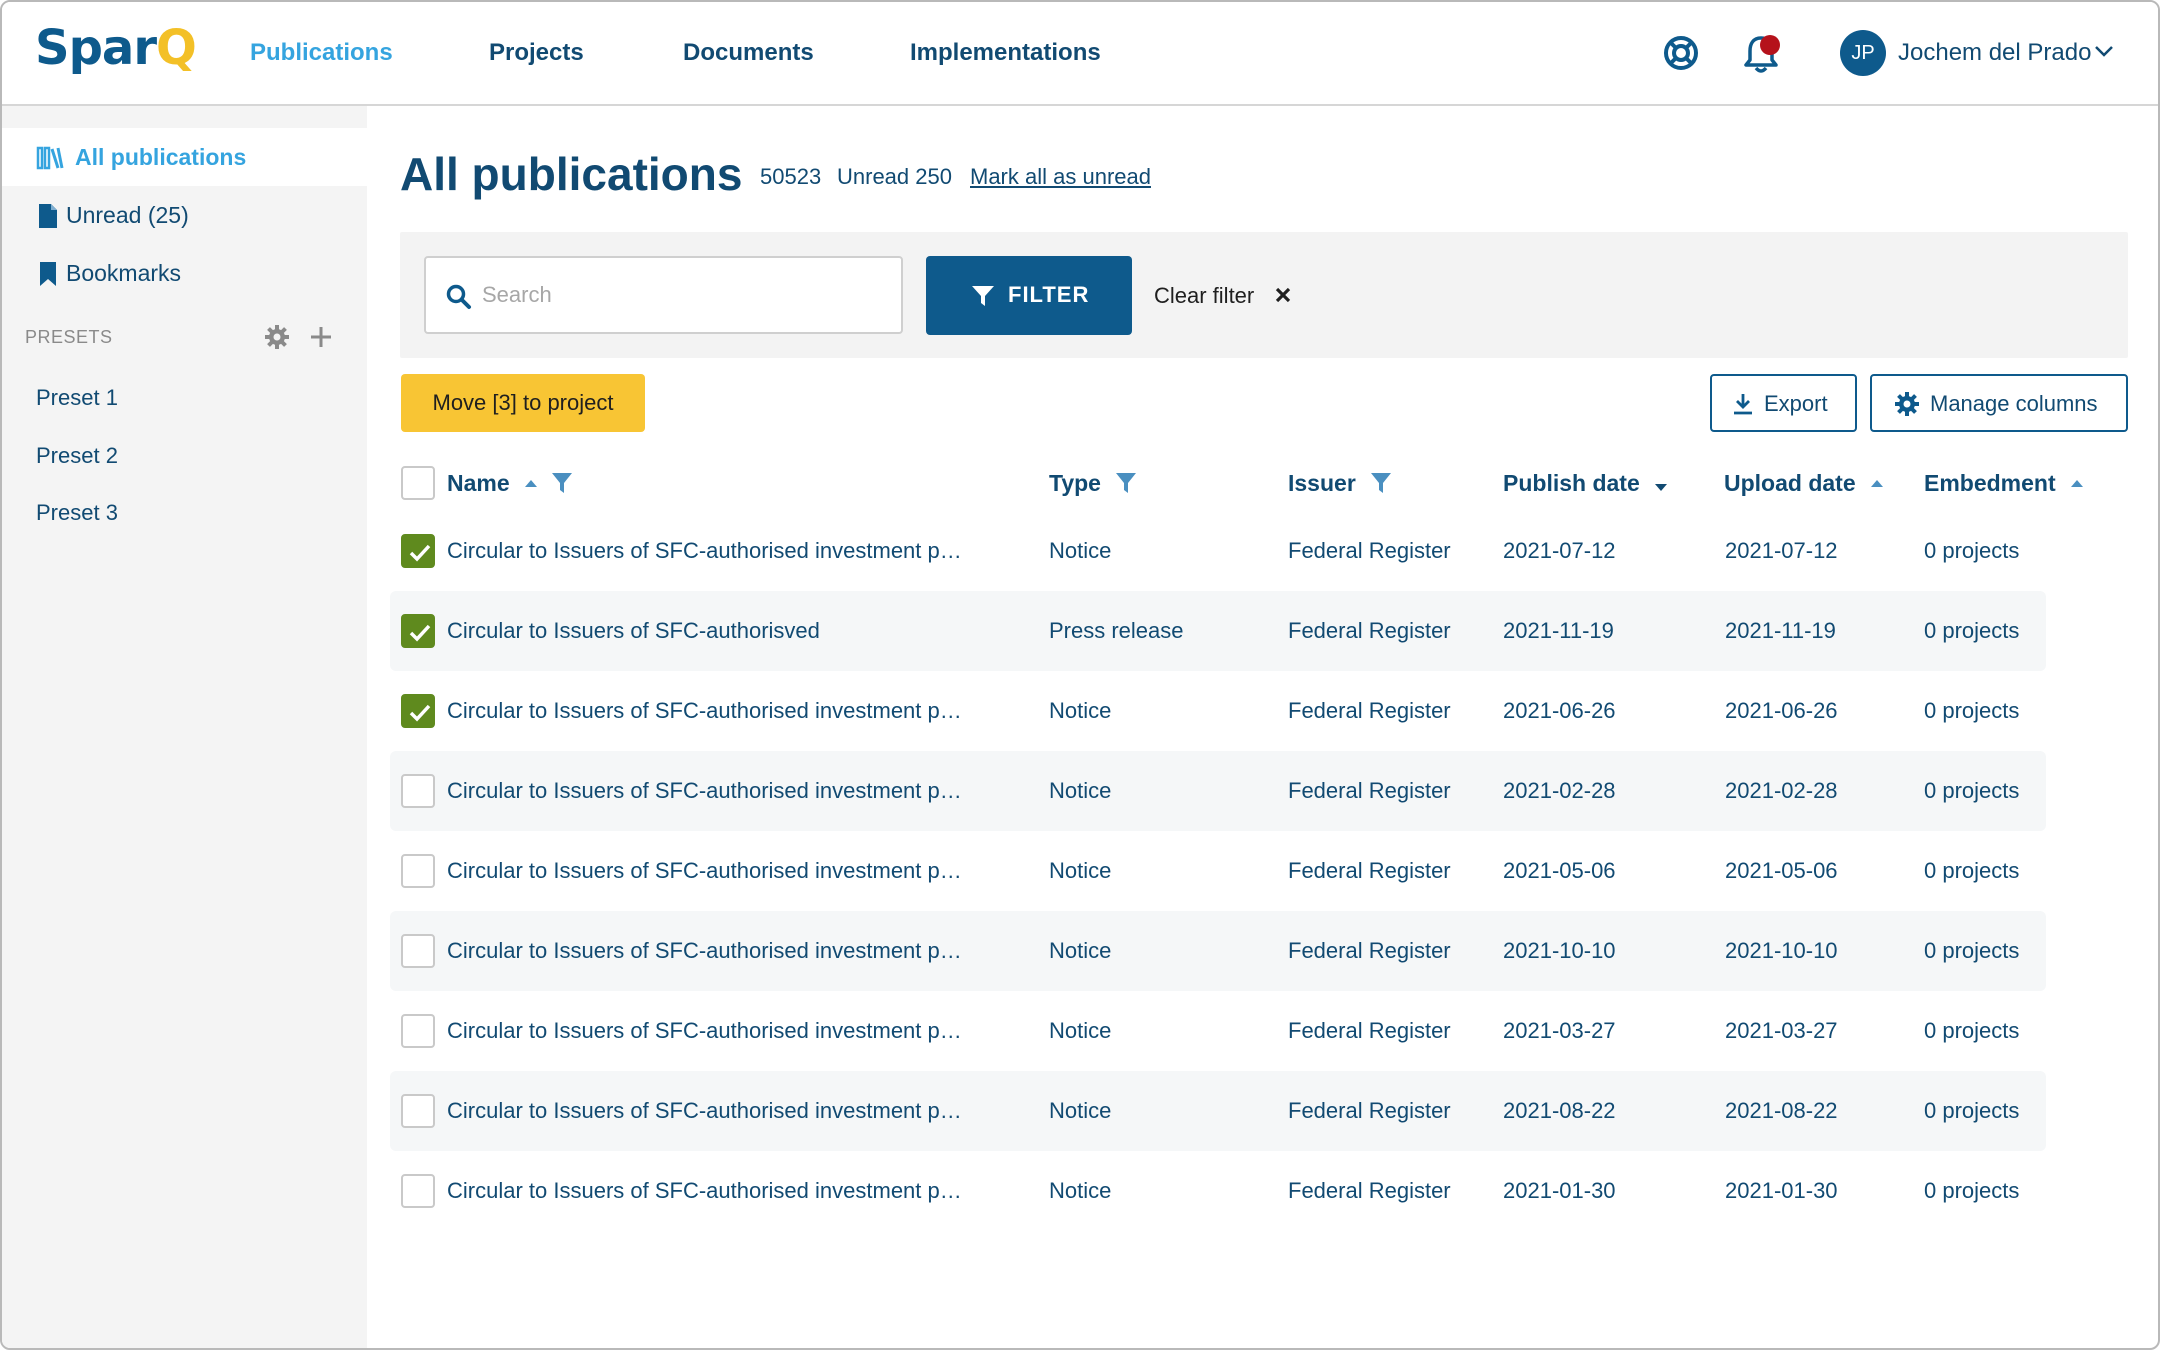 The height and width of the screenshot is (1350, 2160). I want to click on export-button-label: Export, so click(1796, 403).